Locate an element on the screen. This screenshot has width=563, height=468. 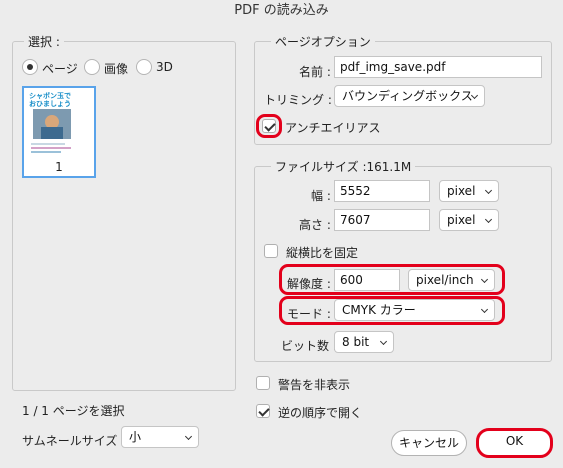
crop-value: バウンディングボックス is located at coordinates (407, 96).